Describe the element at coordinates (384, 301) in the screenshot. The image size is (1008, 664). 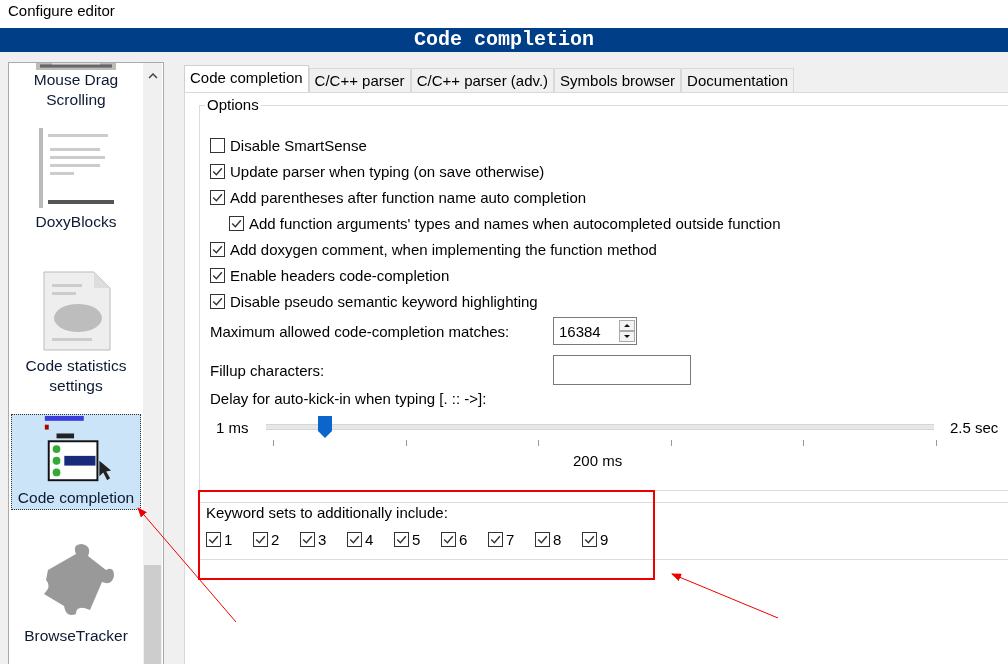
I see `checkbox-label: Disable pseudo semantic keyword highlighting` at that location.